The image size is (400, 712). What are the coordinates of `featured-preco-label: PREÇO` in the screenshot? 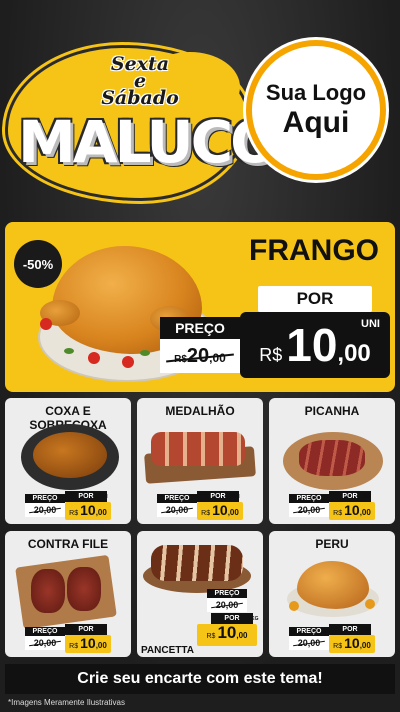 It's located at (200, 328).